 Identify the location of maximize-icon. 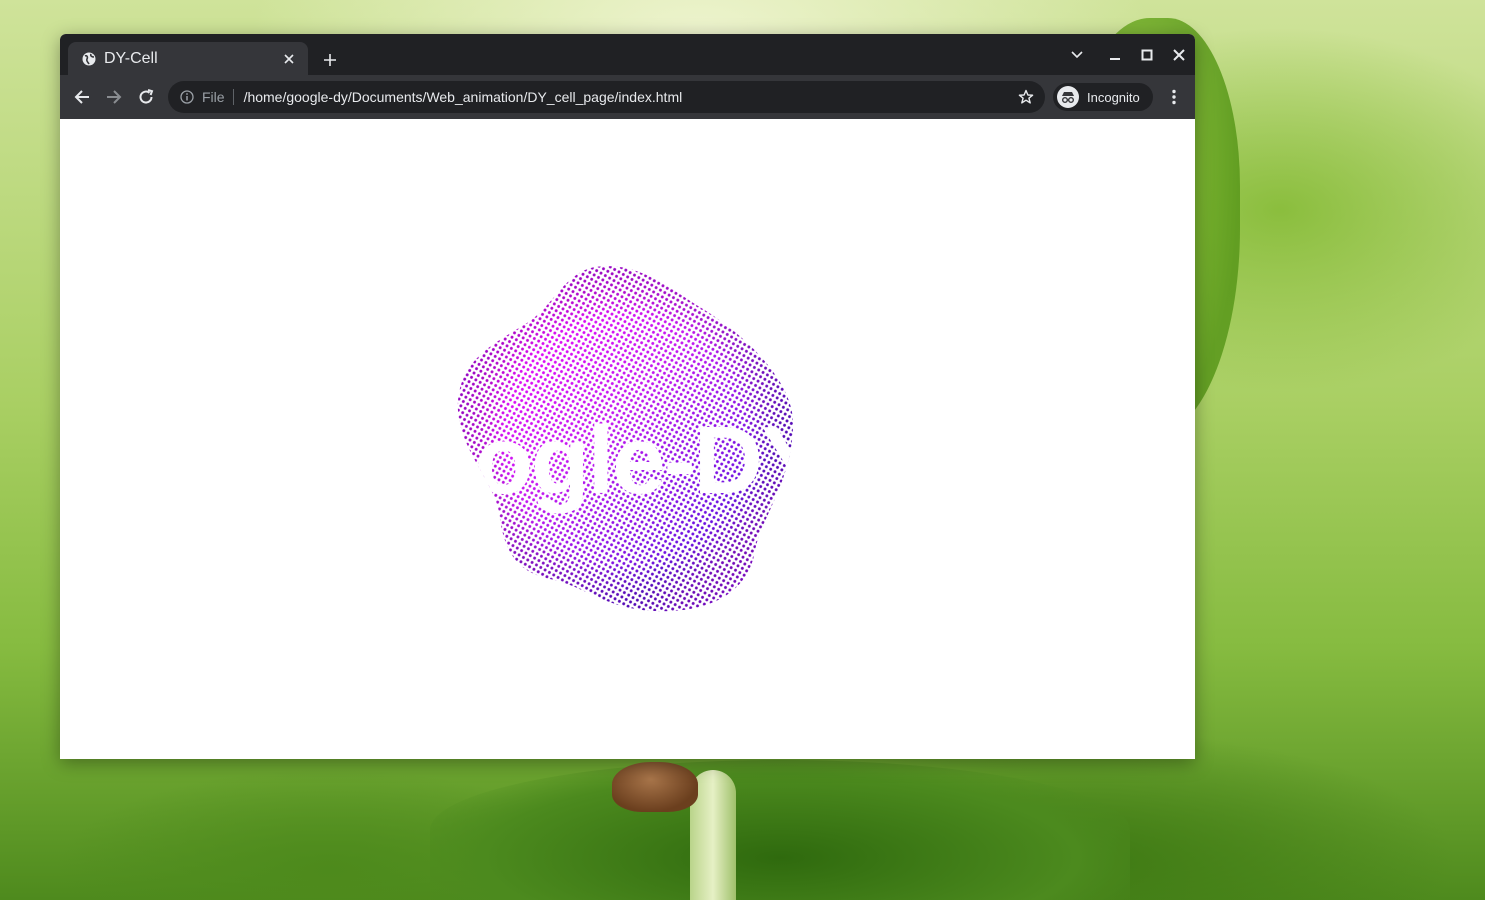
(1147, 55).